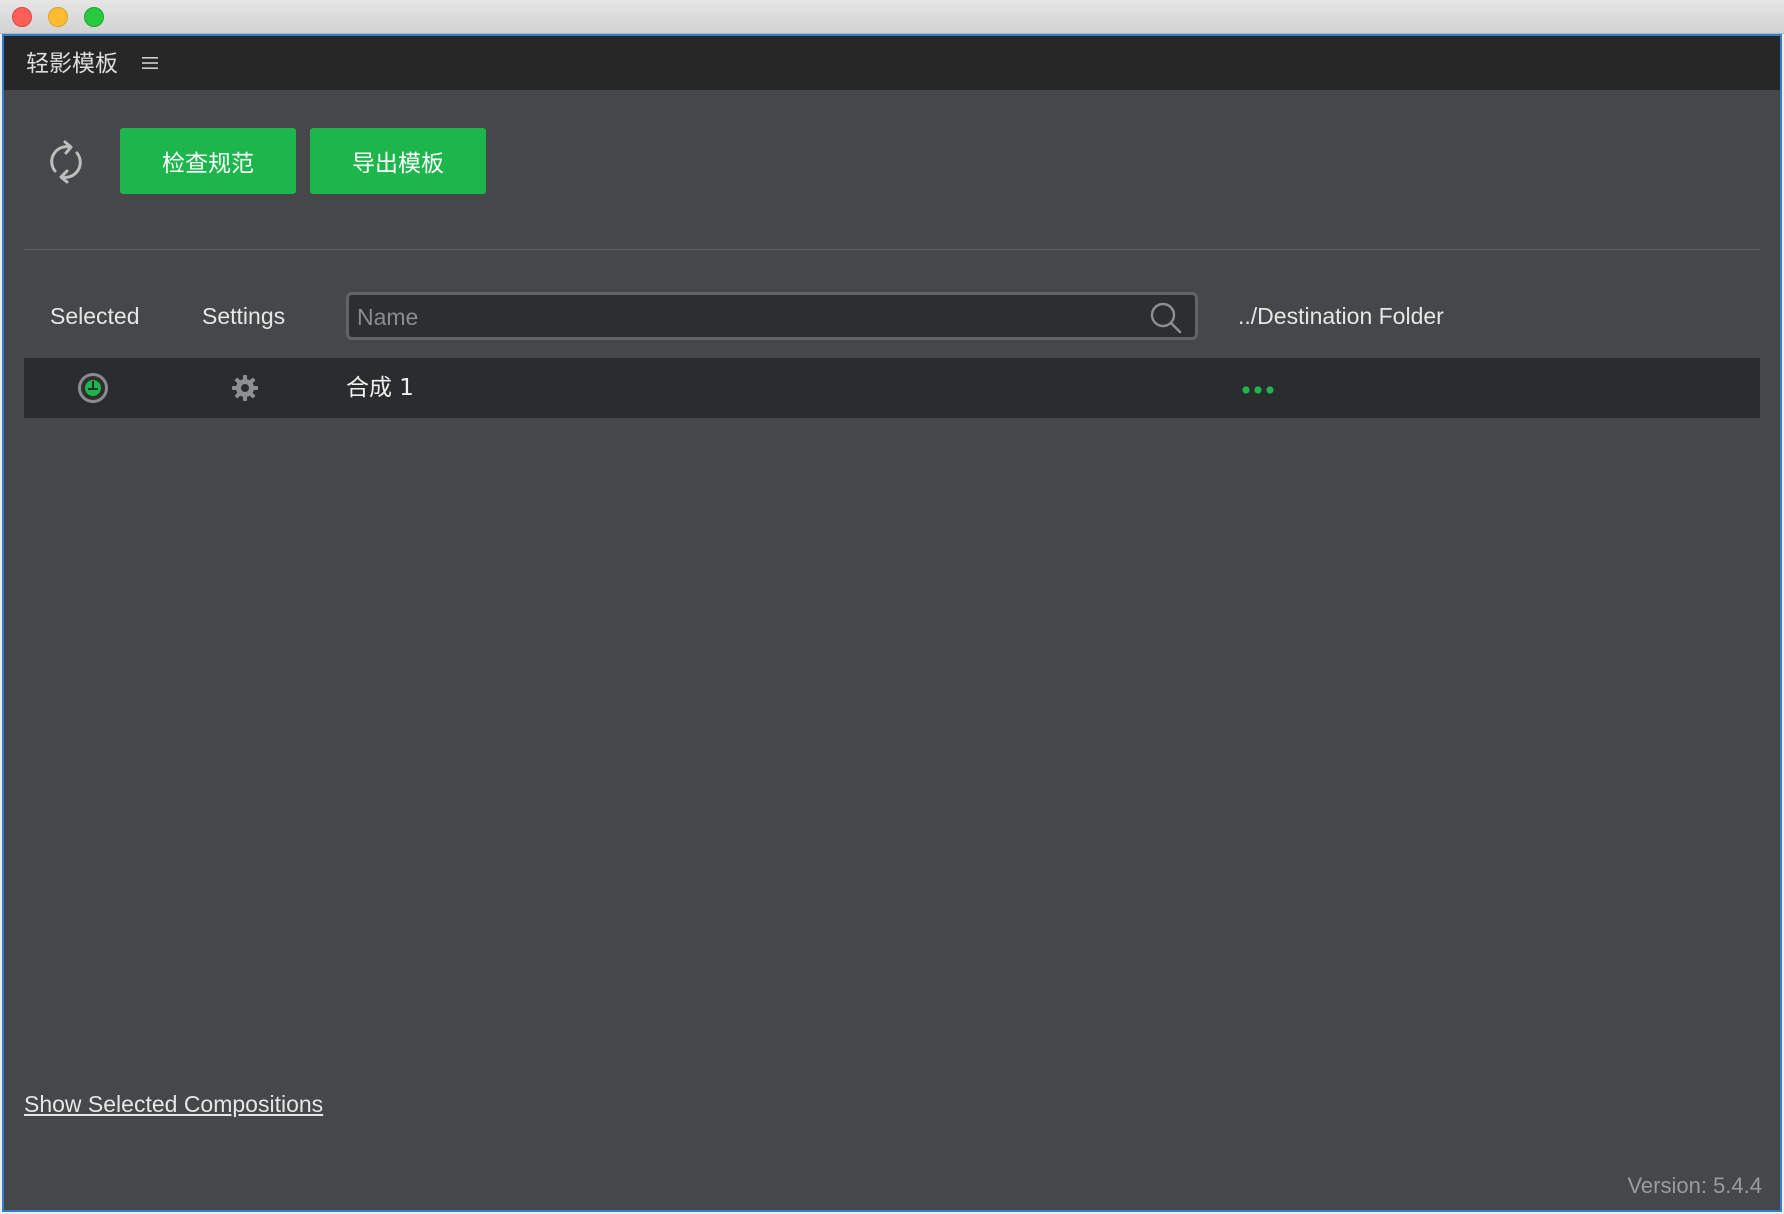 This screenshot has height=1214, width=1784. What do you see at coordinates (892, 388) in the screenshot?
I see `composition-row: 合成 1` at bounding box center [892, 388].